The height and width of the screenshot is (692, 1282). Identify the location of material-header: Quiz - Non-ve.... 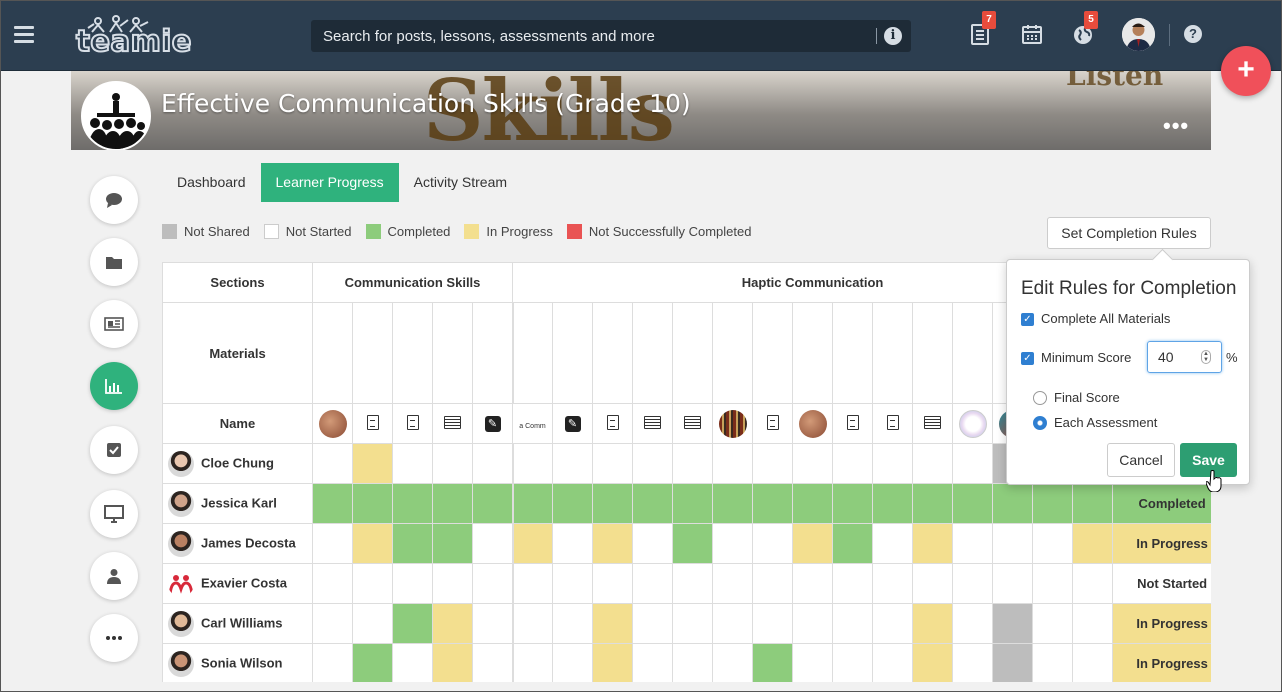
(452, 353).